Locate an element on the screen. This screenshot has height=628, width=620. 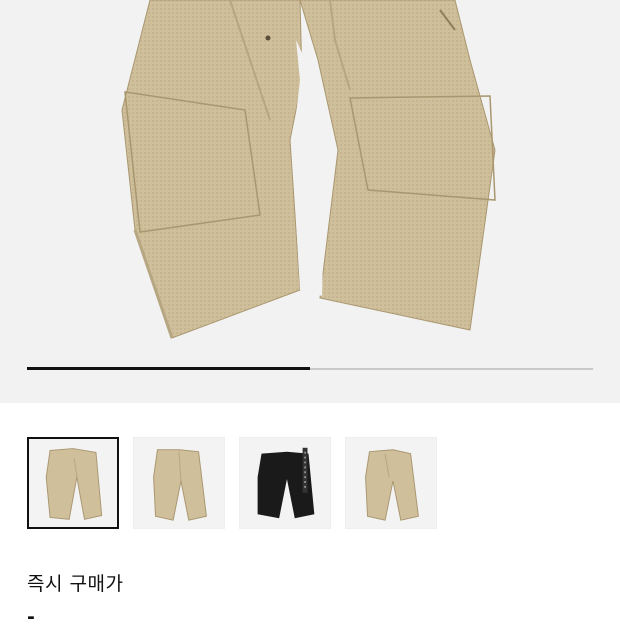
khaki-pants-back-icon is located at coordinates (180, 485).